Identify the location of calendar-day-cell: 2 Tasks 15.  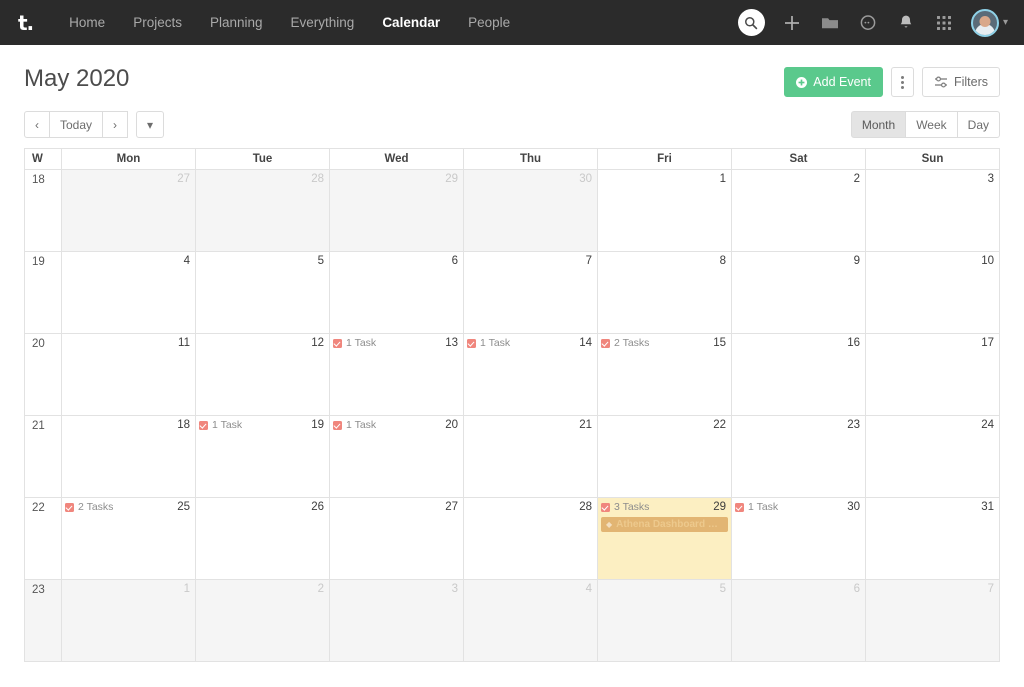
(664, 374).